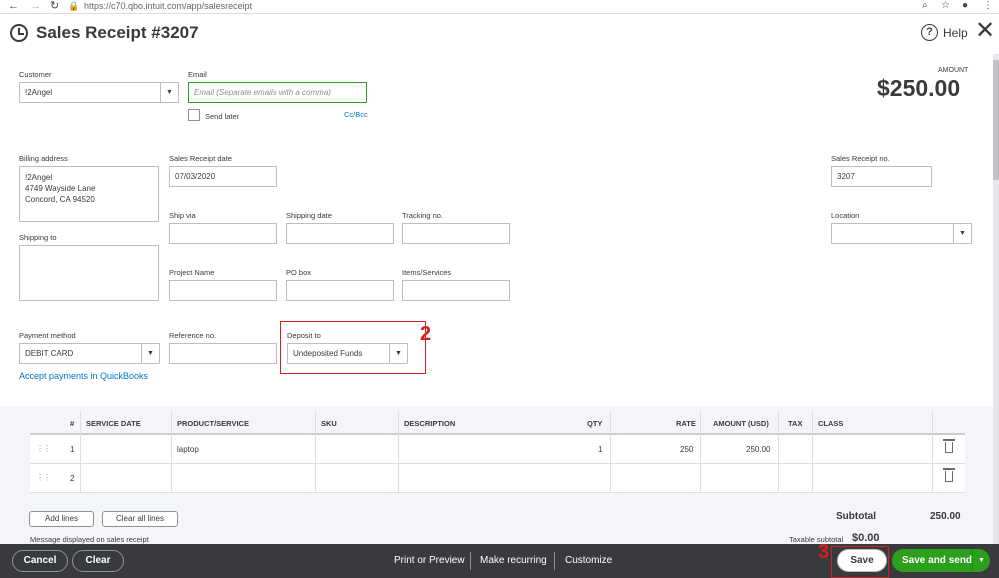  I want to click on deposit-to-label: Deposit to, so click(304, 335).